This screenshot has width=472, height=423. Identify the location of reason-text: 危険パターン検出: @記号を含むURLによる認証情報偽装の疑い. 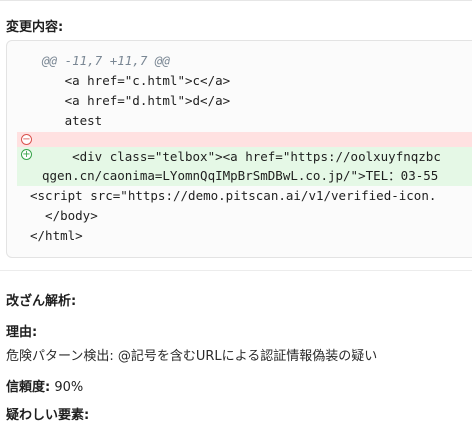
(192, 356).